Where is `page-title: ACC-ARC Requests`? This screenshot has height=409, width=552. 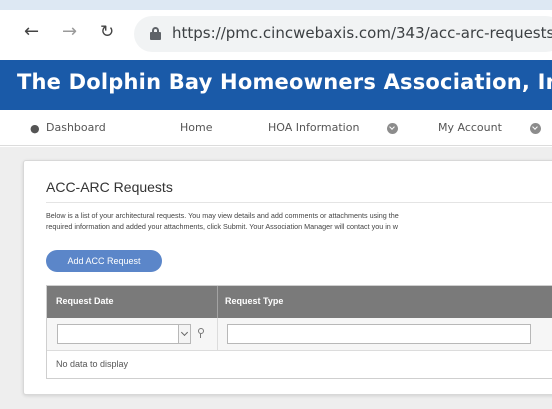
page-title: ACC-ARC Requests is located at coordinates (109, 187).